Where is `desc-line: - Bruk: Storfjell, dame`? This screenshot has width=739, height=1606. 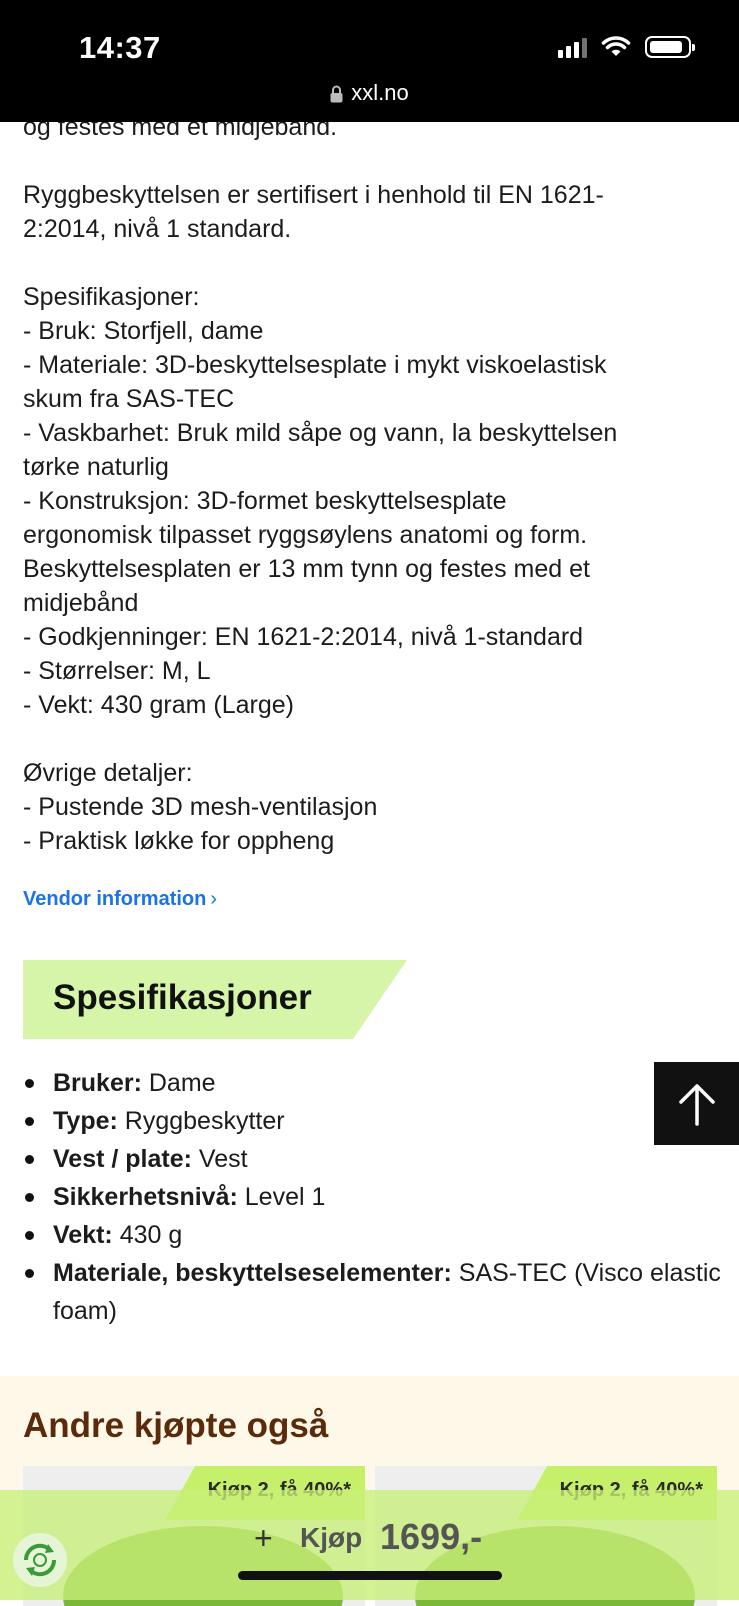
desc-line: - Bruk: Storfjell, dame is located at coordinates (143, 331).